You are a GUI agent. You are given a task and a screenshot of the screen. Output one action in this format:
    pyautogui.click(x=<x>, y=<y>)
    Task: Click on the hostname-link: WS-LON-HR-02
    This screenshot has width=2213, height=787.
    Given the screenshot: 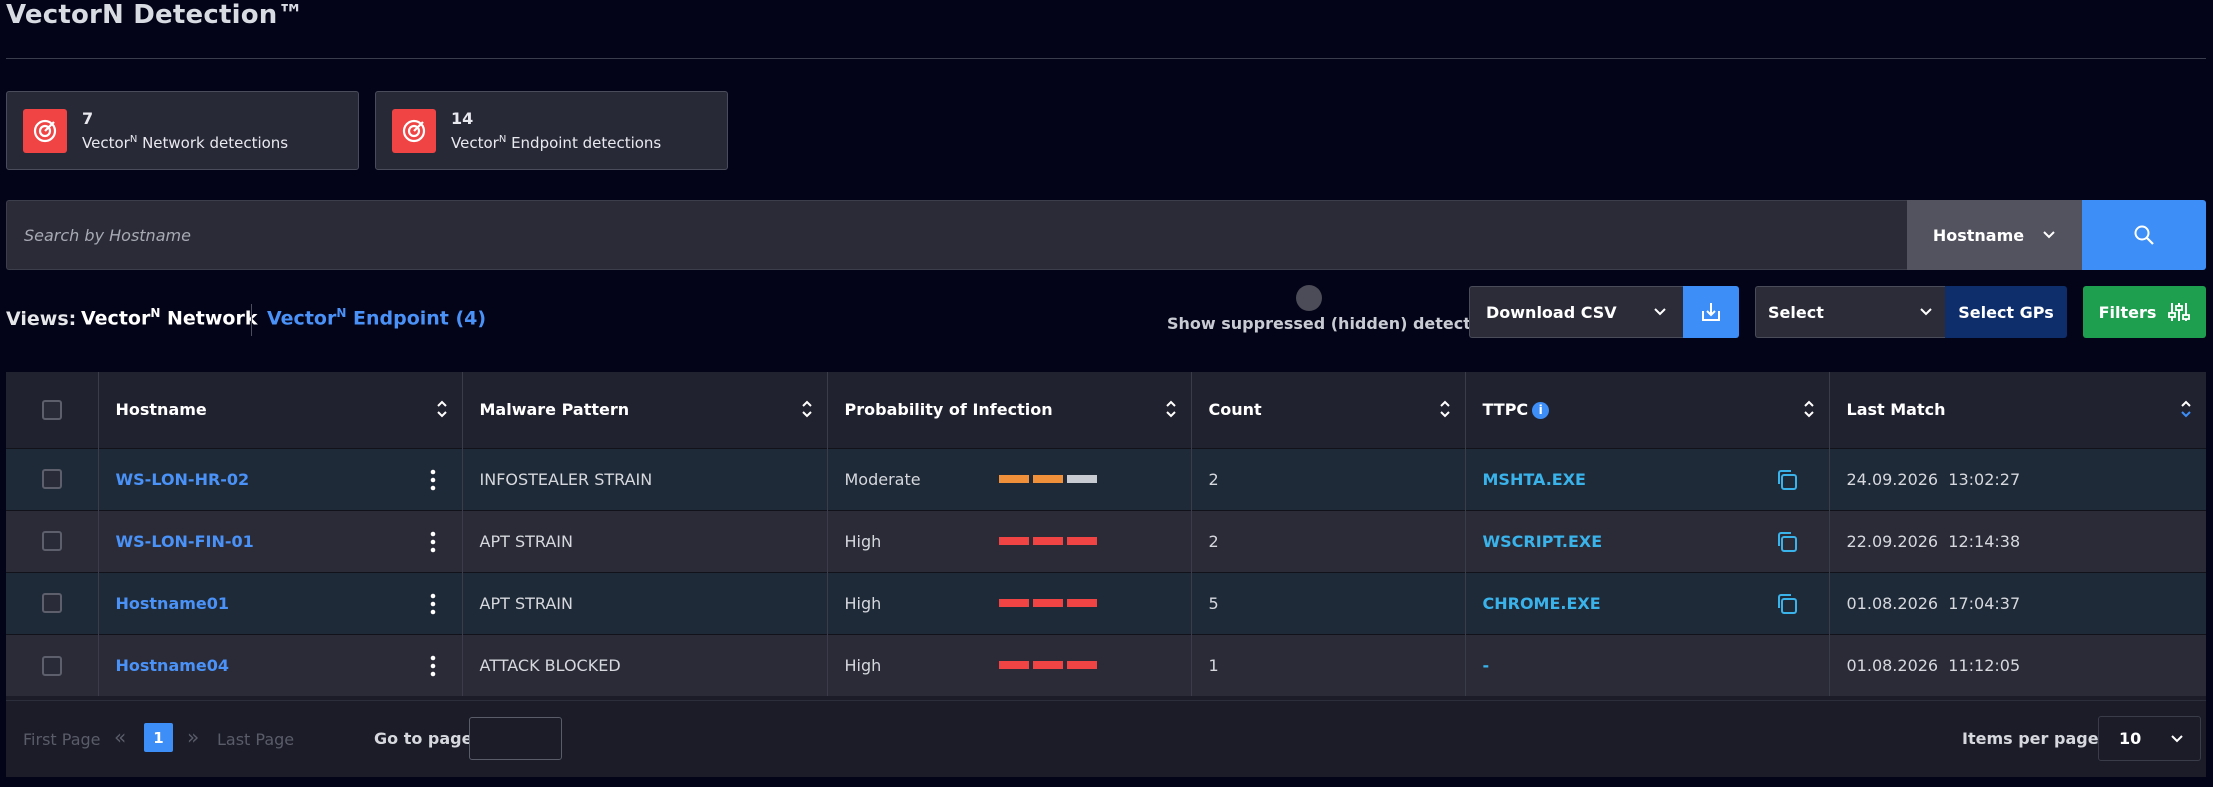 What is the action you would take?
    pyautogui.click(x=183, y=479)
    